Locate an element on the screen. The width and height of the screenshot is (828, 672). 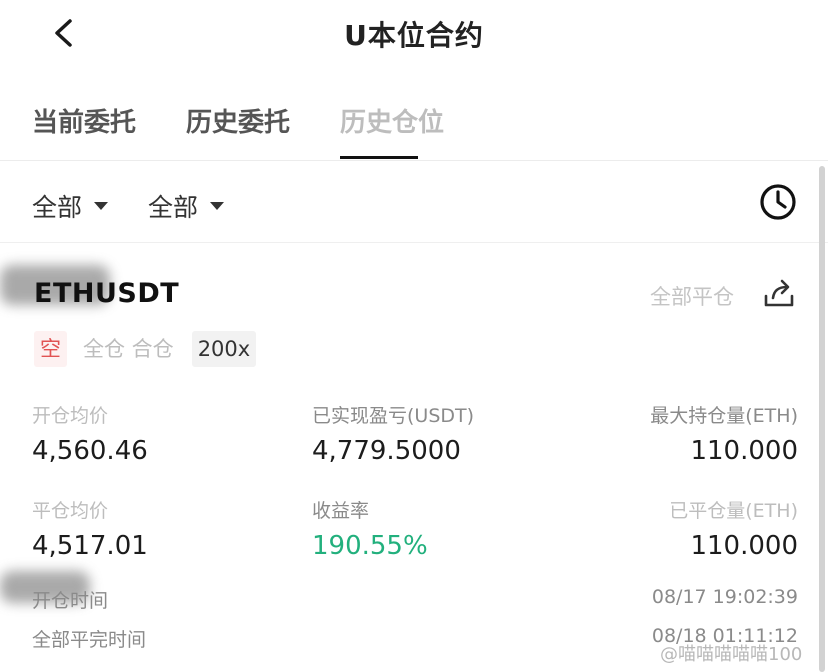
tab-position-history: 历史仓位 is located at coordinates (392, 120).